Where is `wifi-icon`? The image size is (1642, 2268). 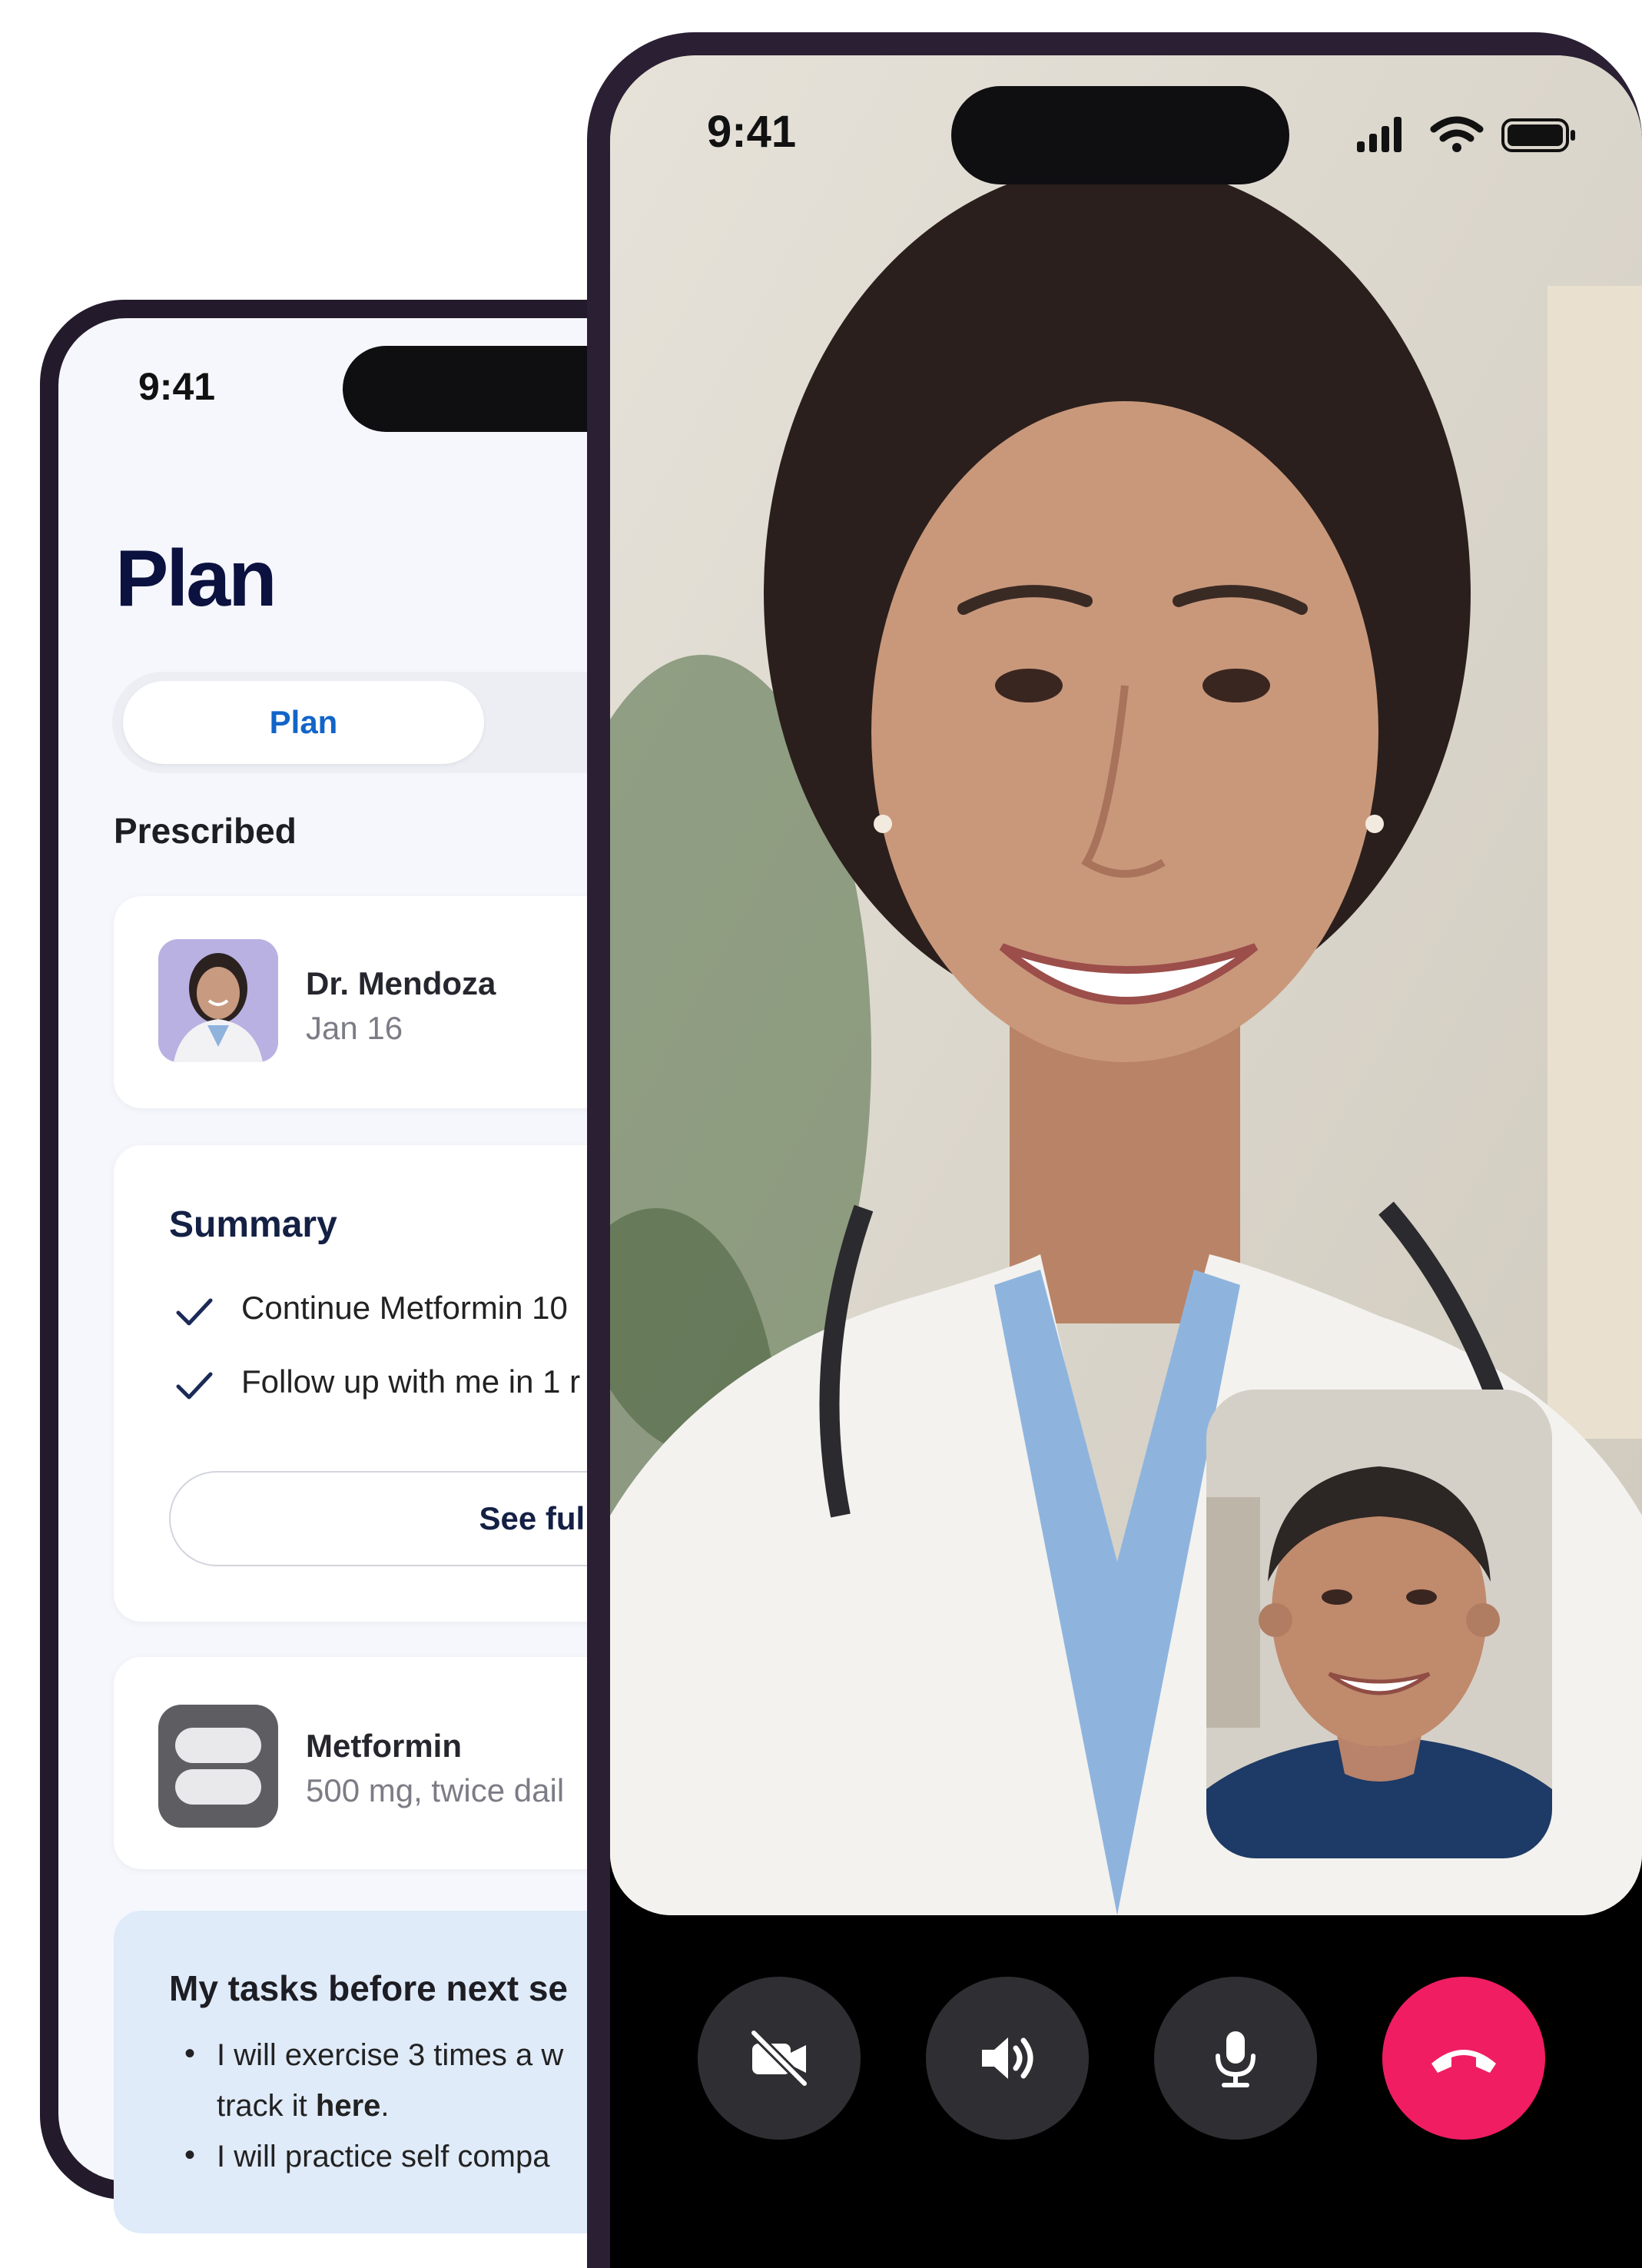 wifi-icon is located at coordinates (1457, 134).